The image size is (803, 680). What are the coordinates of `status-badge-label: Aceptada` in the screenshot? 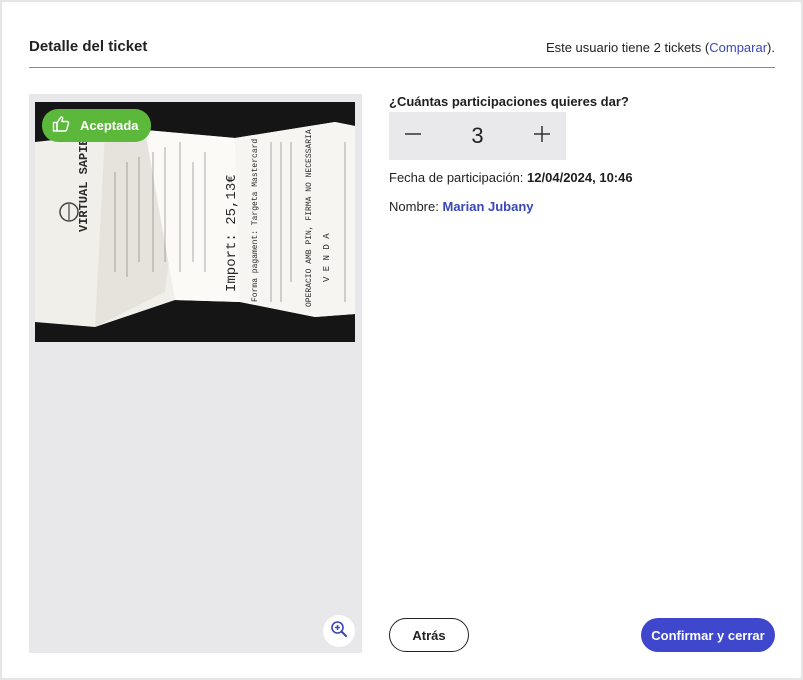 It's located at (109, 125).